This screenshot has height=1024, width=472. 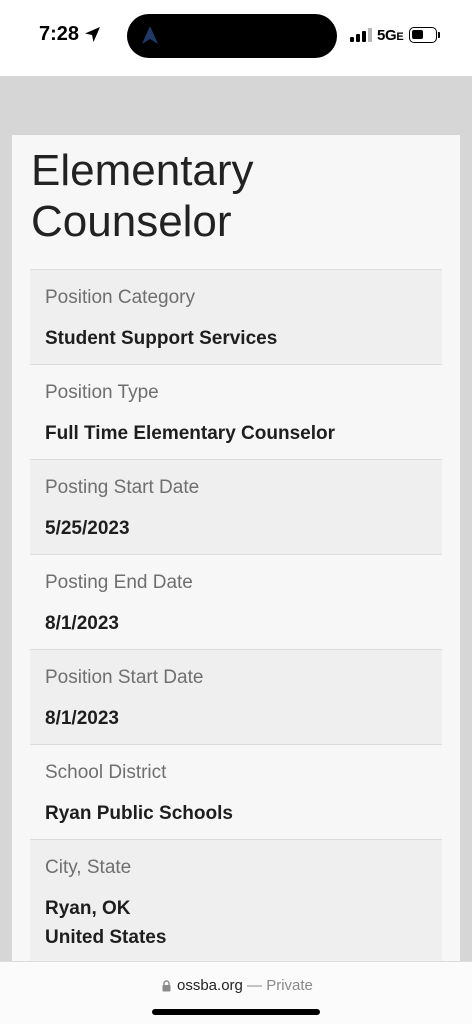 What do you see at coordinates (142, 196) in the screenshot?
I see `page-title: Elementary Counselor` at bounding box center [142, 196].